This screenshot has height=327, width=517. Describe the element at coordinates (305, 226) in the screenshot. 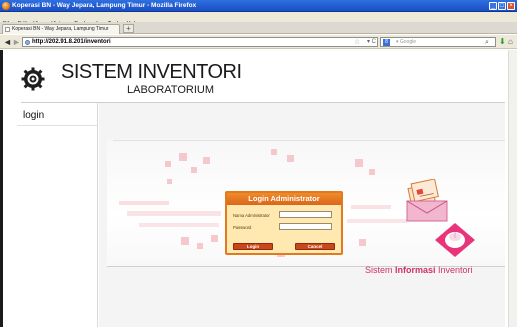

I see `password-field` at that location.